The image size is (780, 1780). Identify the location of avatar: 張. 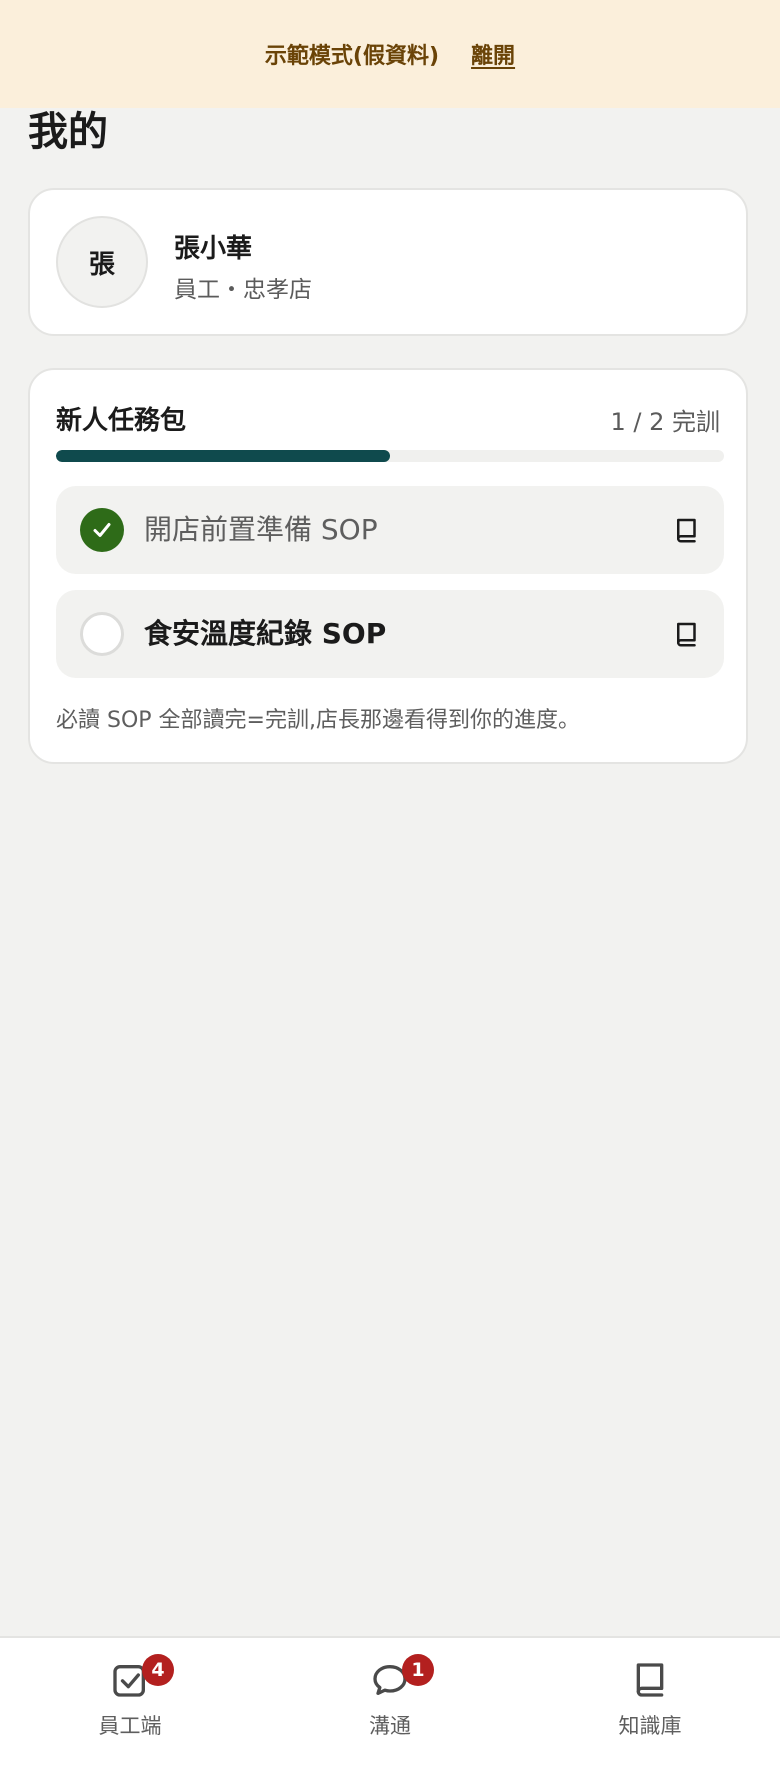
(102, 262).